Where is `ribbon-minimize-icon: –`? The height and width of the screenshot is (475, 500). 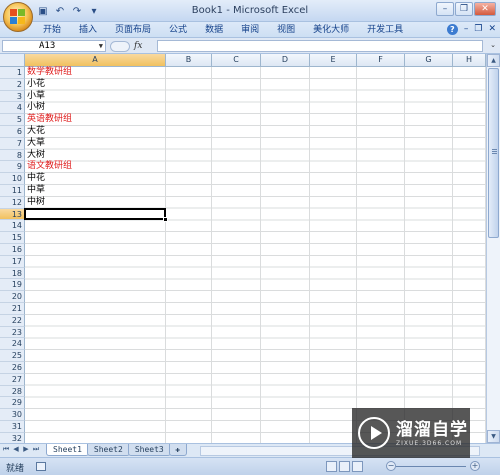 ribbon-minimize-icon: – is located at coordinates (466, 29).